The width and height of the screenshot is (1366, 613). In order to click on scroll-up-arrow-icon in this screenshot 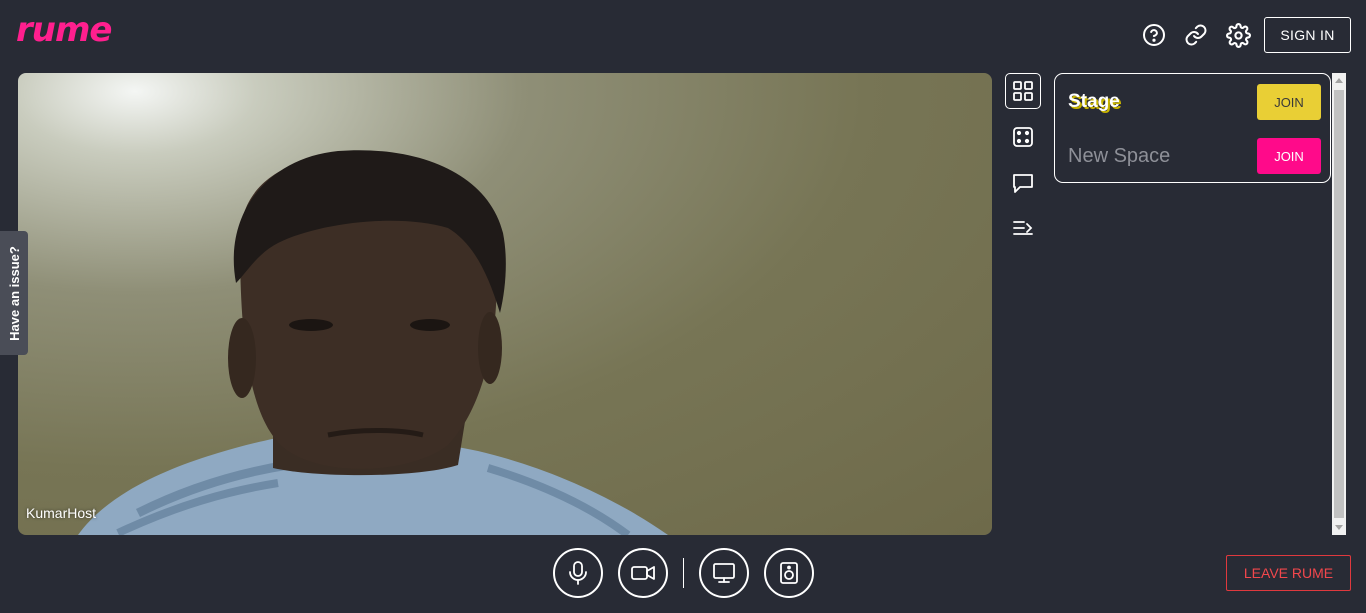, I will do `click(1339, 80)`.